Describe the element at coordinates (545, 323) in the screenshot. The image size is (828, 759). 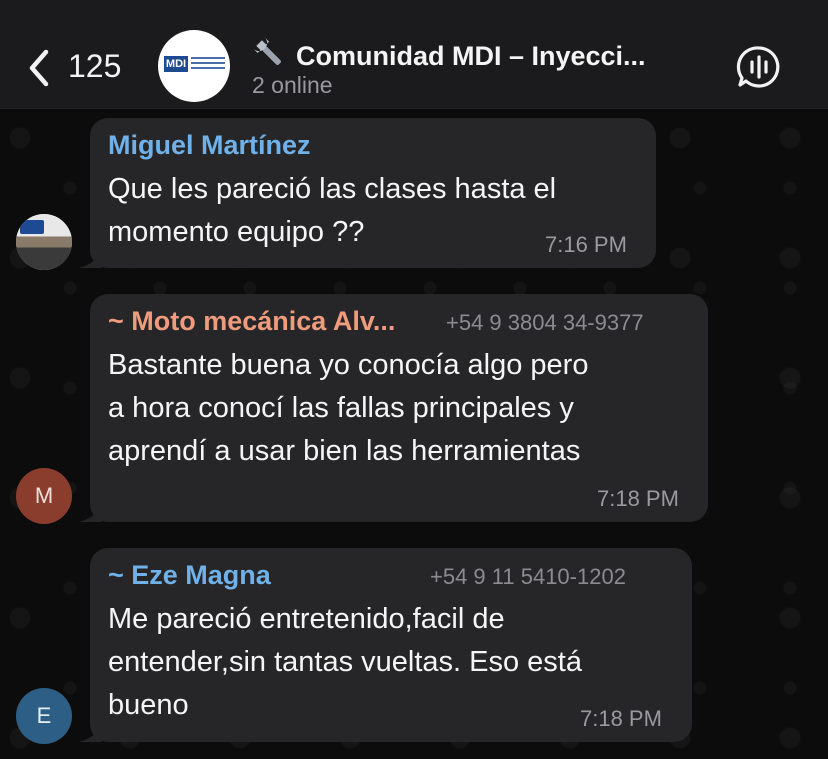
I see `sender-phone: +54 9 3804 34-9377` at that location.